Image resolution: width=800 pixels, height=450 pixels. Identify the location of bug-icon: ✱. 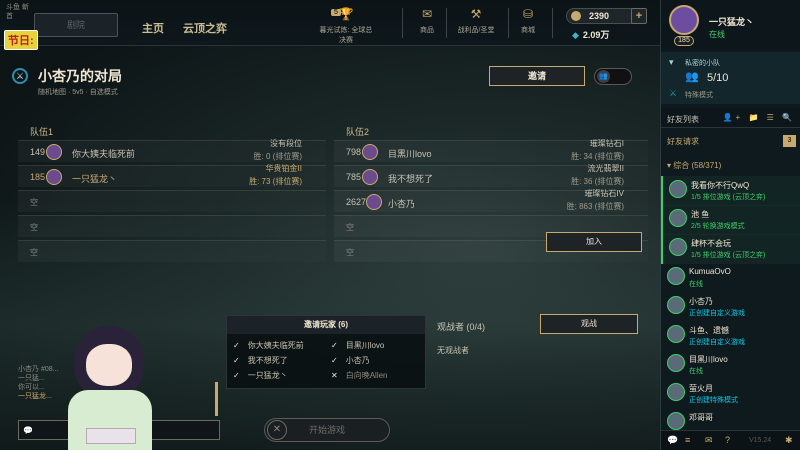
(789, 440).